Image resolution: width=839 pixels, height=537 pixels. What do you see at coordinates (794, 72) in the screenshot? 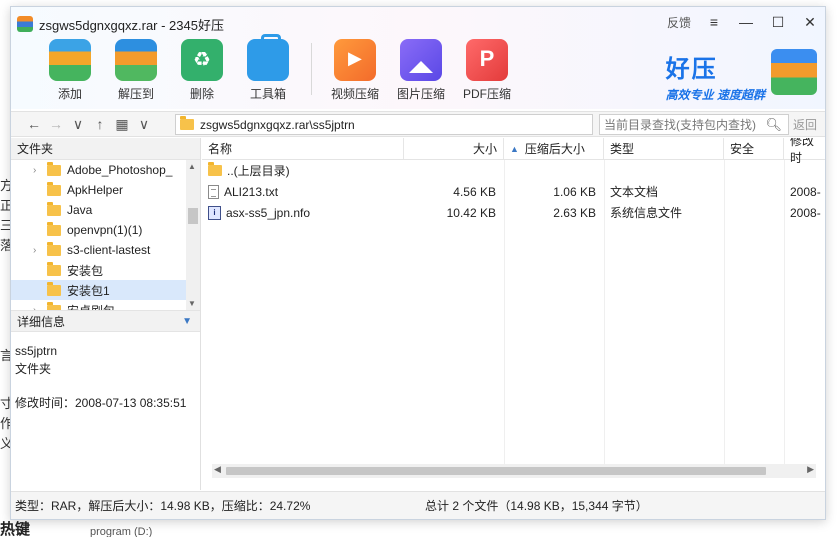
I see `brand-box-icon` at bounding box center [794, 72].